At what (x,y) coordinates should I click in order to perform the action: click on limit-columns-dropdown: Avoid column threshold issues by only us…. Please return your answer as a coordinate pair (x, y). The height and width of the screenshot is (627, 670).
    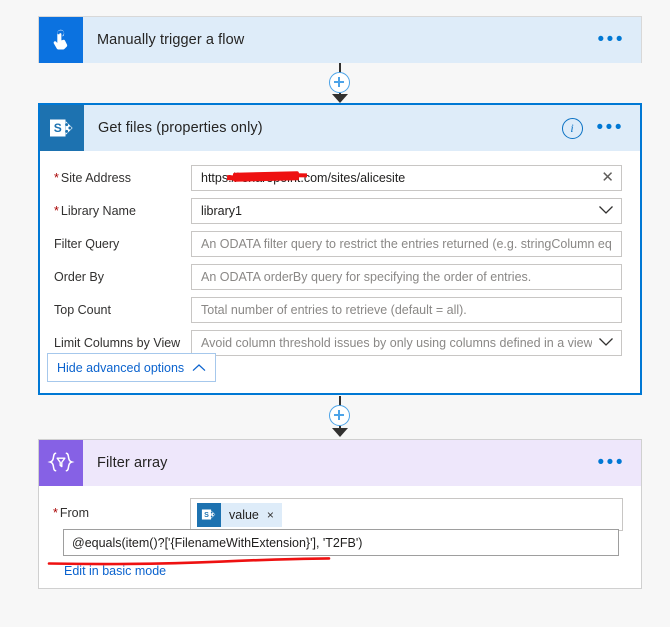
    Looking at the image, I should click on (406, 342).